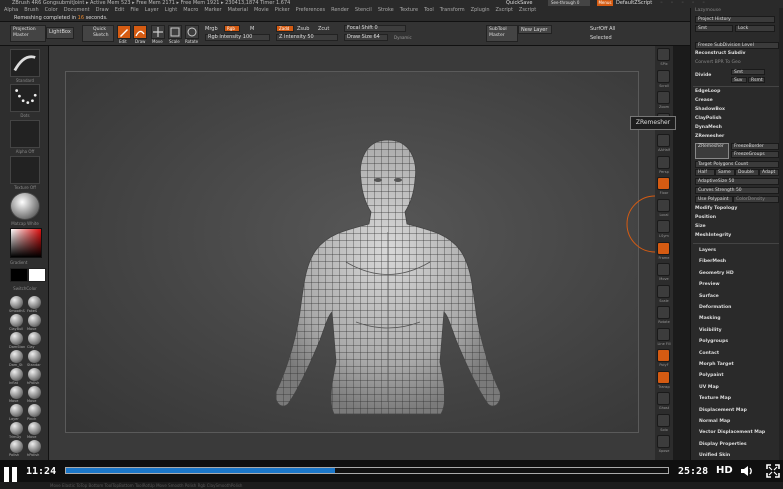 Image resolution: width=783 pixels, height=489 pixels. What do you see at coordinates (367, 470) in the screenshot?
I see `progress-track` at bounding box center [367, 470].